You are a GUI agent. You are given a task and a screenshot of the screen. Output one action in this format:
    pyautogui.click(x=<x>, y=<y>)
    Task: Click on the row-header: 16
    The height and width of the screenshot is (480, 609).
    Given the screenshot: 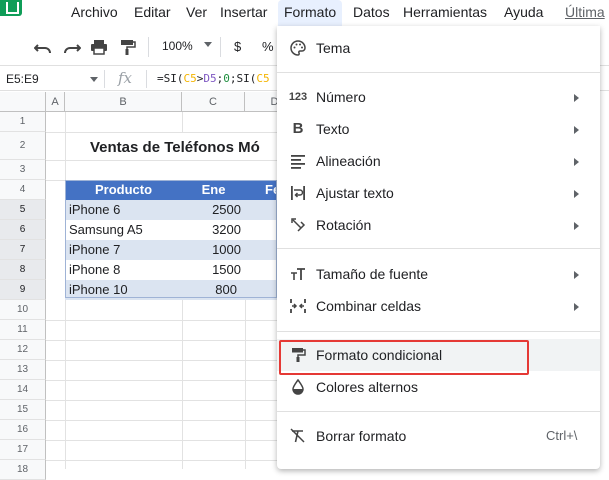 What is the action you would take?
    pyautogui.click(x=23, y=430)
    